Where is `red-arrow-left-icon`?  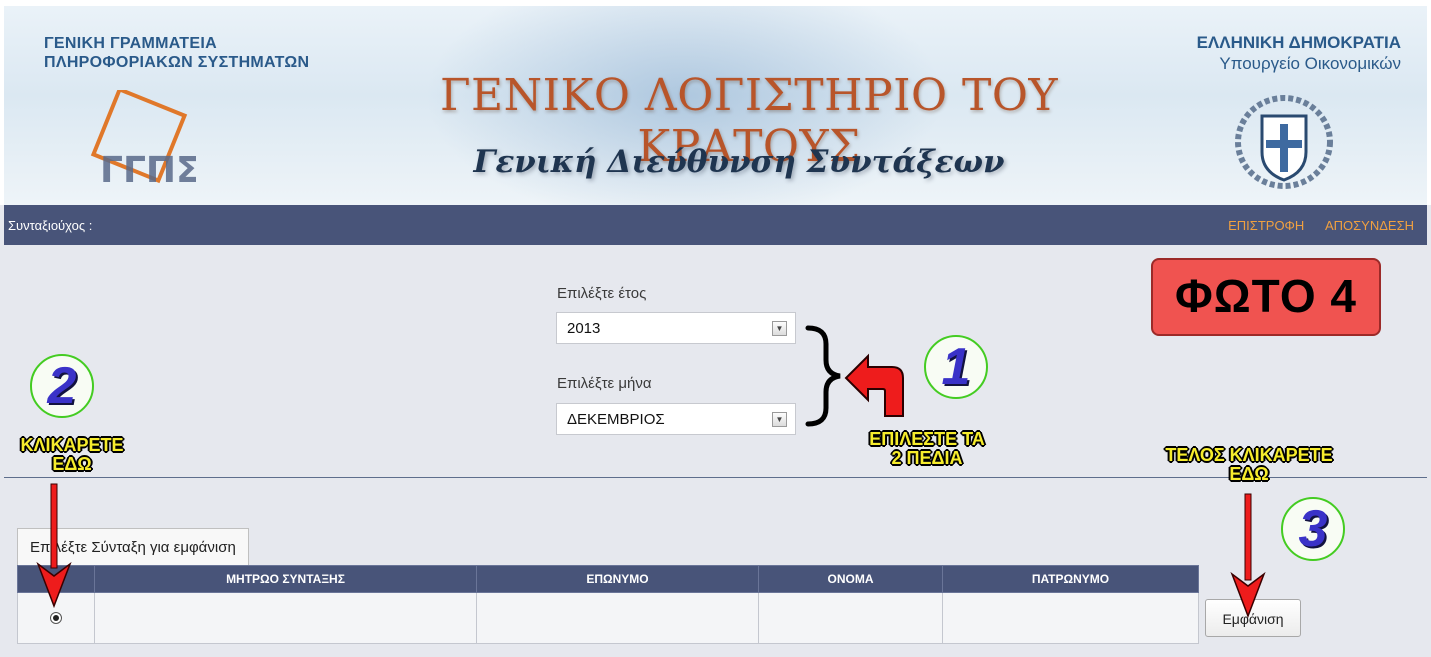 red-arrow-left-icon is located at coordinates (874, 385).